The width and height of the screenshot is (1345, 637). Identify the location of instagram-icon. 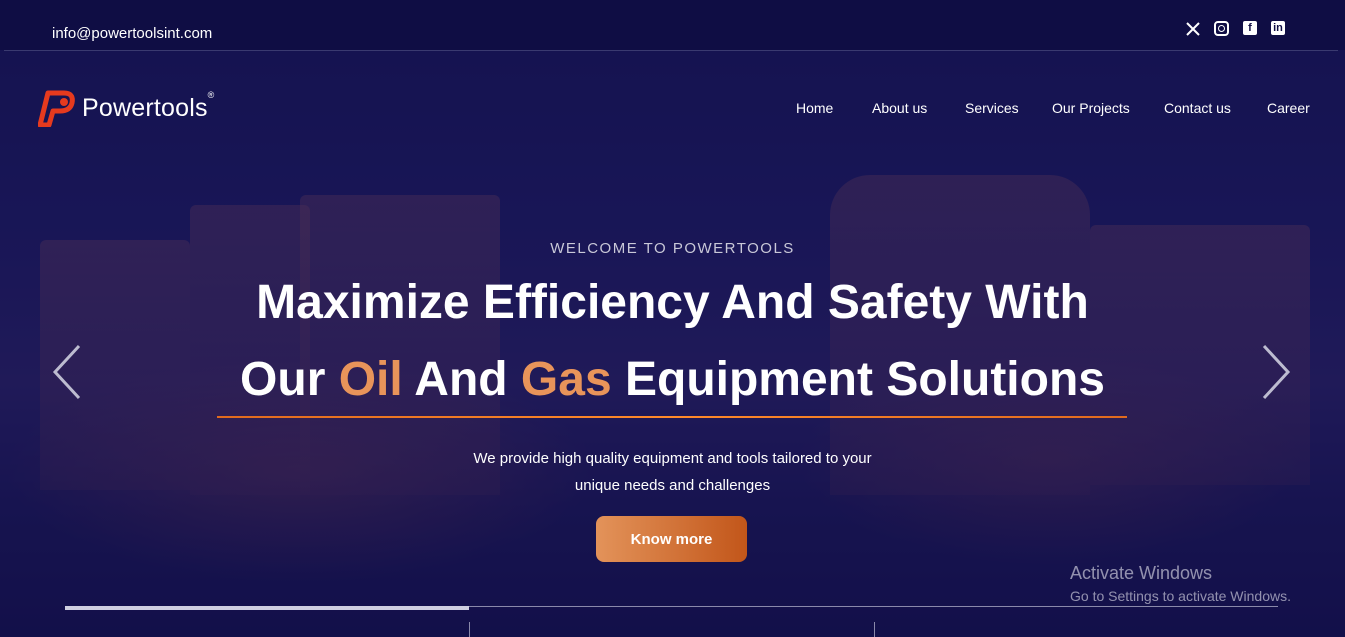
(1221, 28).